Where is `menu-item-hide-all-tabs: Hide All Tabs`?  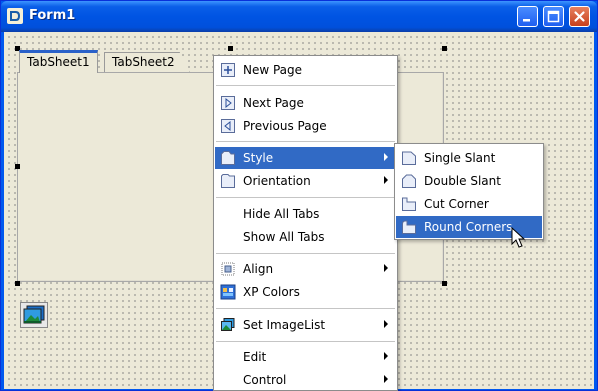 menu-item-hide-all-tabs: Hide All Tabs is located at coordinates (305, 214).